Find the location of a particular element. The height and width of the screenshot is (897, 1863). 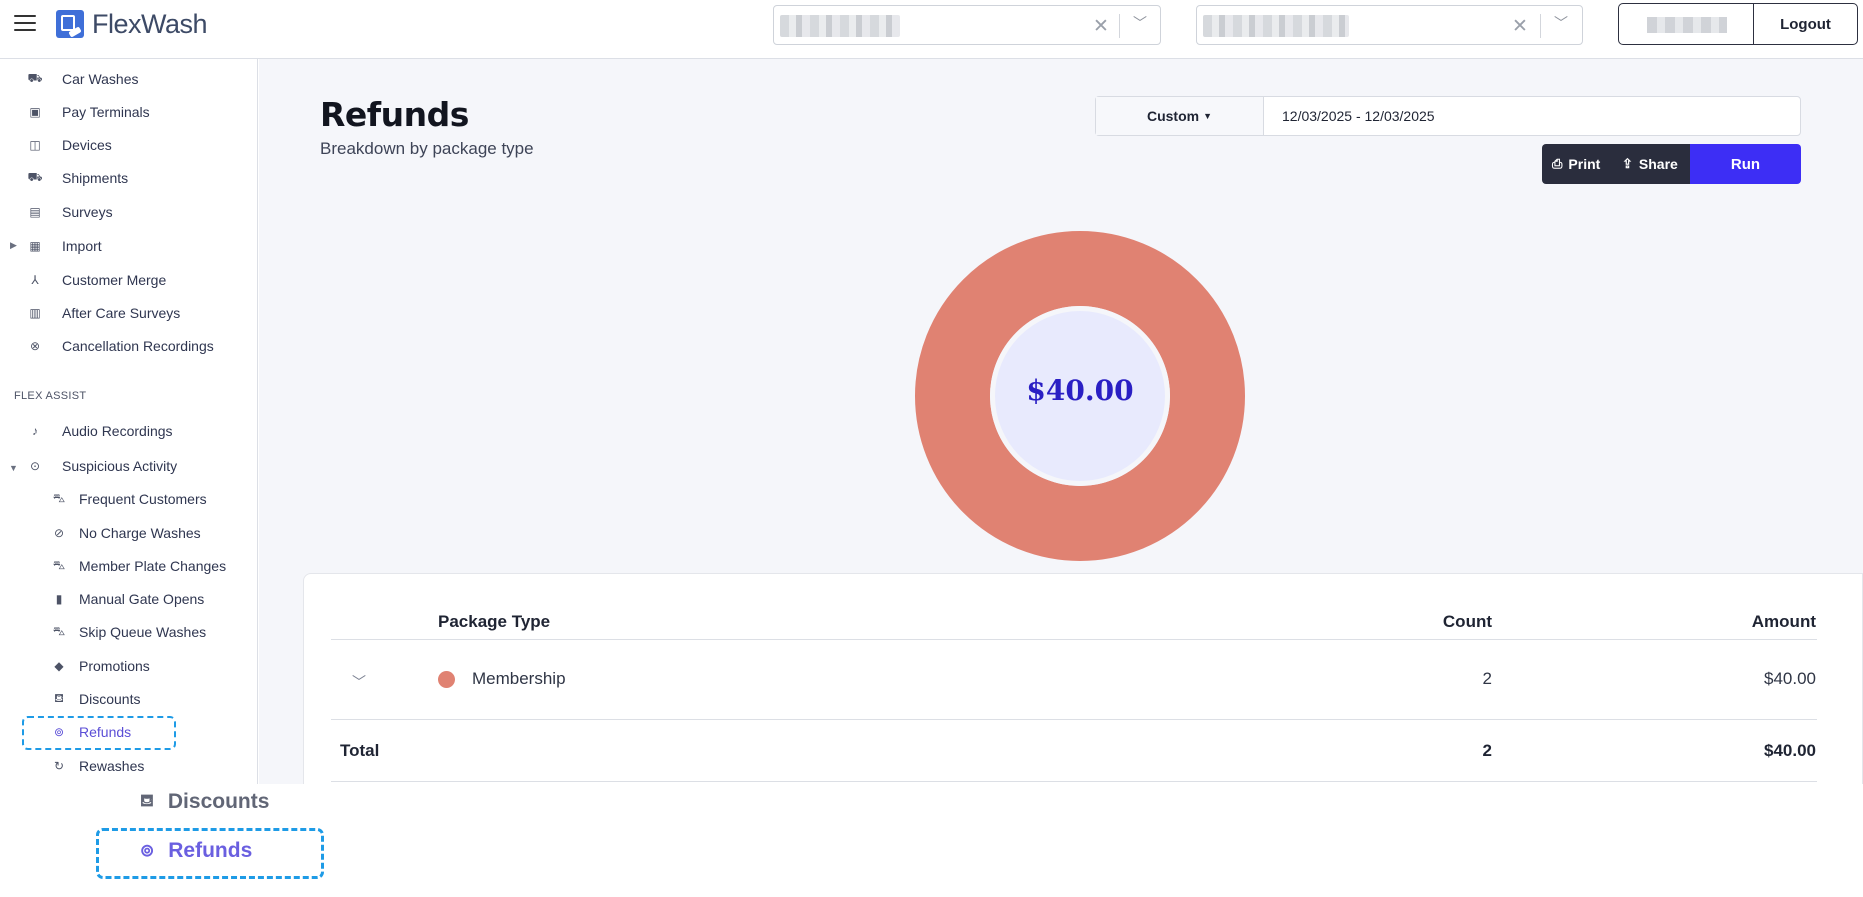

brand-name: FlexWash is located at coordinates (150, 23).